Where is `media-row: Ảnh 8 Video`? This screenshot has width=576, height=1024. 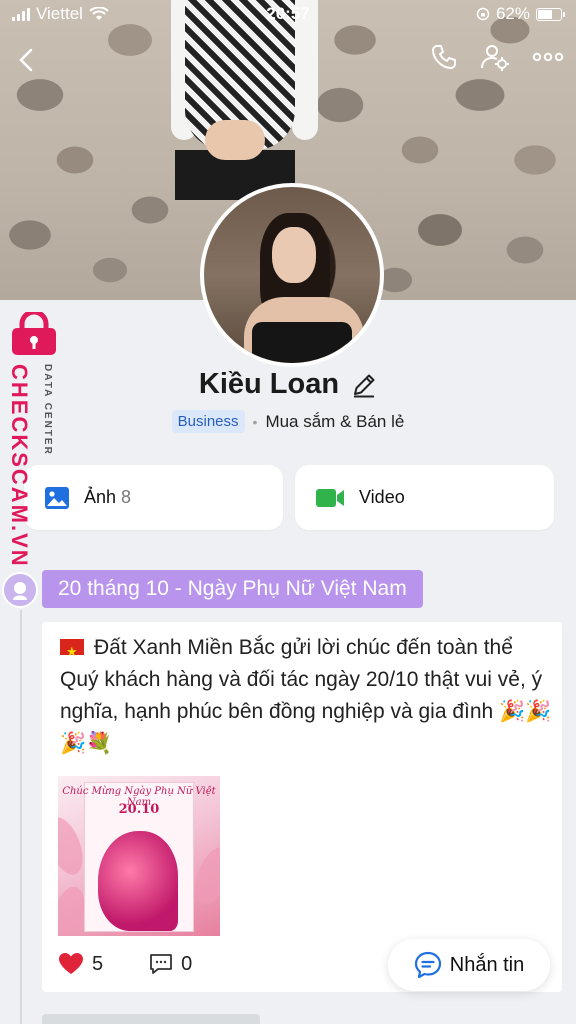 media-row: Ảnh 8 Video is located at coordinates (289, 497).